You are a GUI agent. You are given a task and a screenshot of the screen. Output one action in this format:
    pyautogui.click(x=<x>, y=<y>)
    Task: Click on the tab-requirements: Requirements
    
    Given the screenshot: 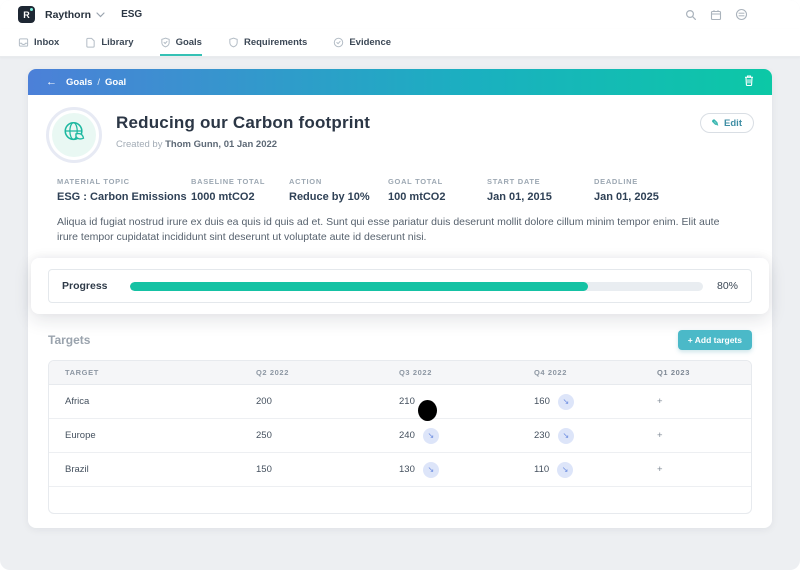 What is the action you would take?
    pyautogui.click(x=267, y=42)
    